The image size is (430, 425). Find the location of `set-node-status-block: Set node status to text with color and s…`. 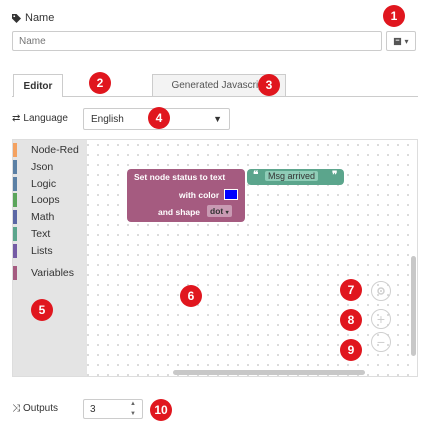

set-node-status-block: Set node status to text with color and s… is located at coordinates (186, 195).